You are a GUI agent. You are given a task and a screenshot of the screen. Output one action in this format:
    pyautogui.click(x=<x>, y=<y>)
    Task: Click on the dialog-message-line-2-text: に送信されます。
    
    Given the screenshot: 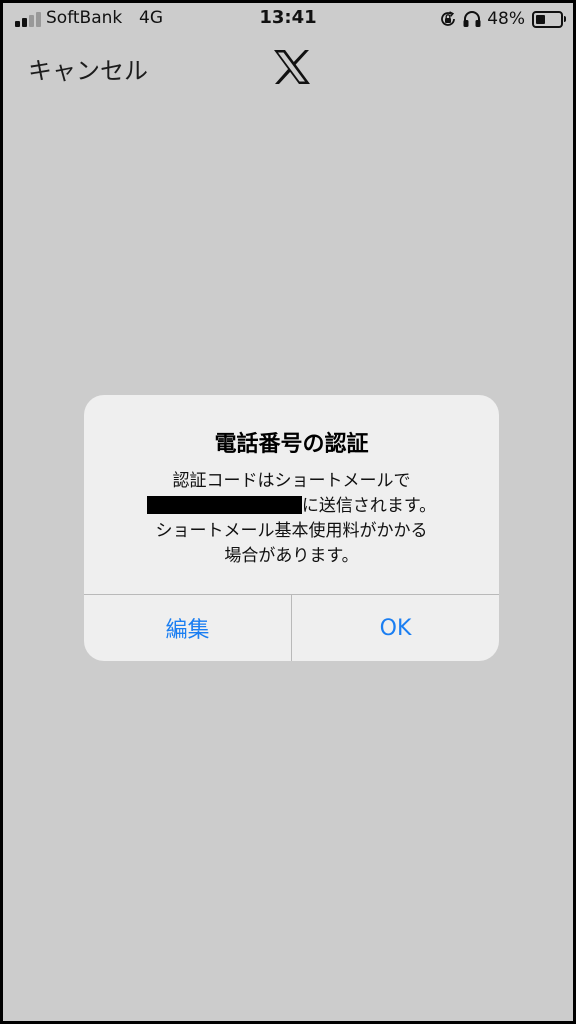 What is the action you would take?
    pyautogui.click(x=369, y=506)
    